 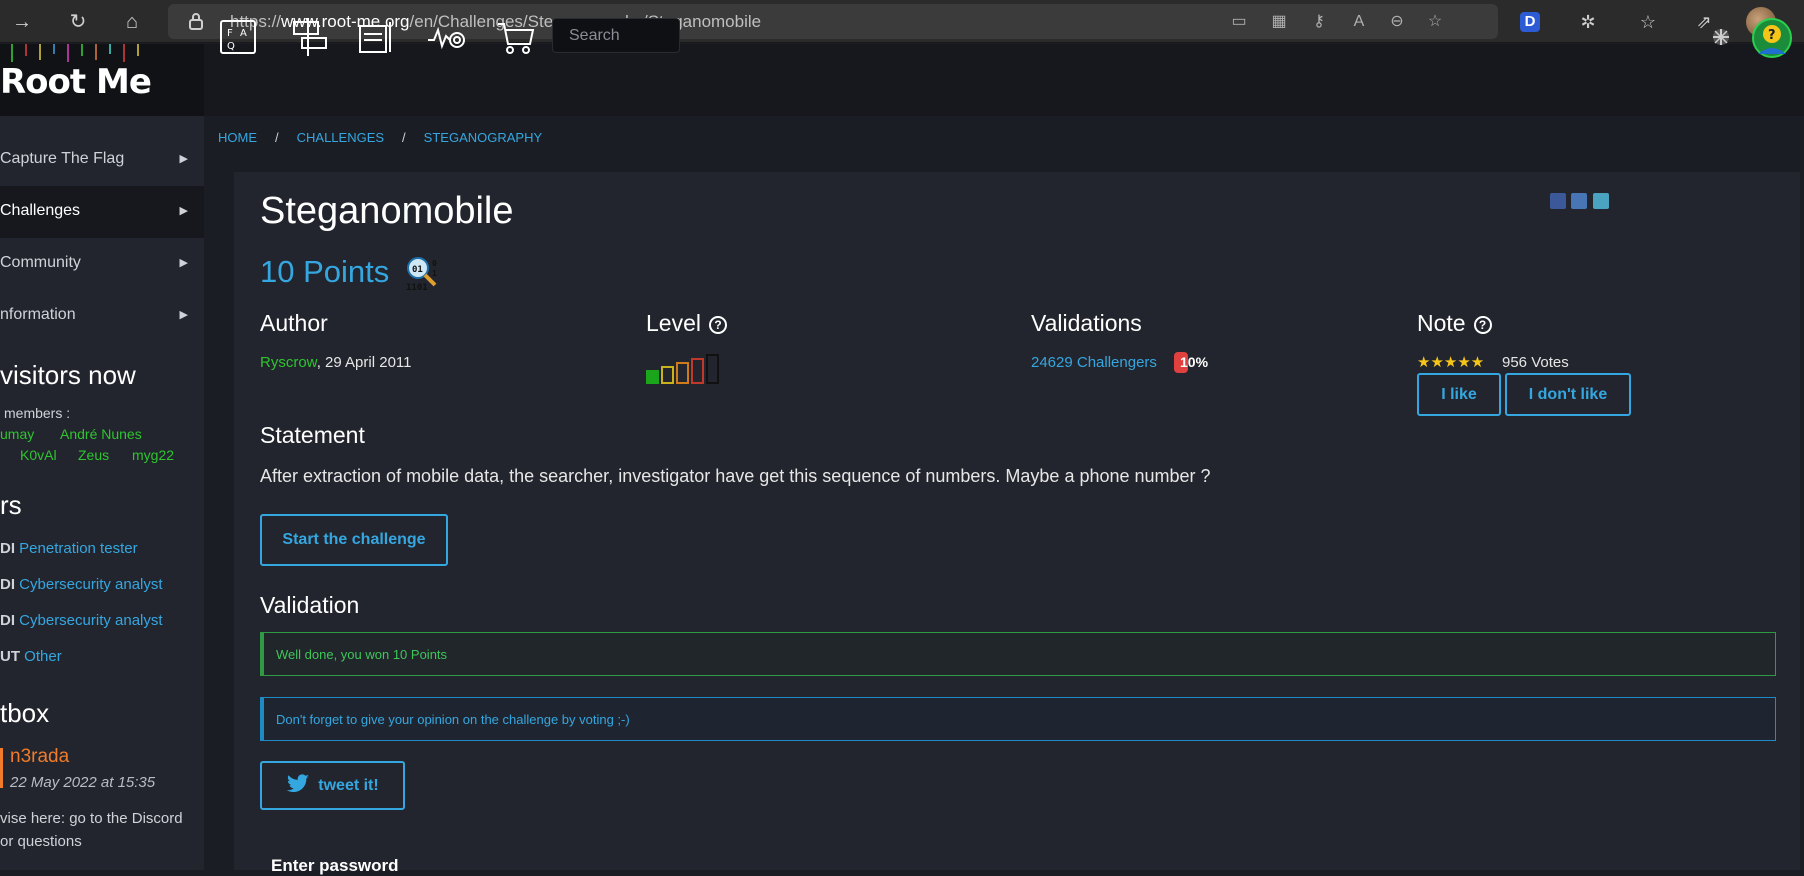 I want to click on documents-pen-icon, so click(x=376, y=37).